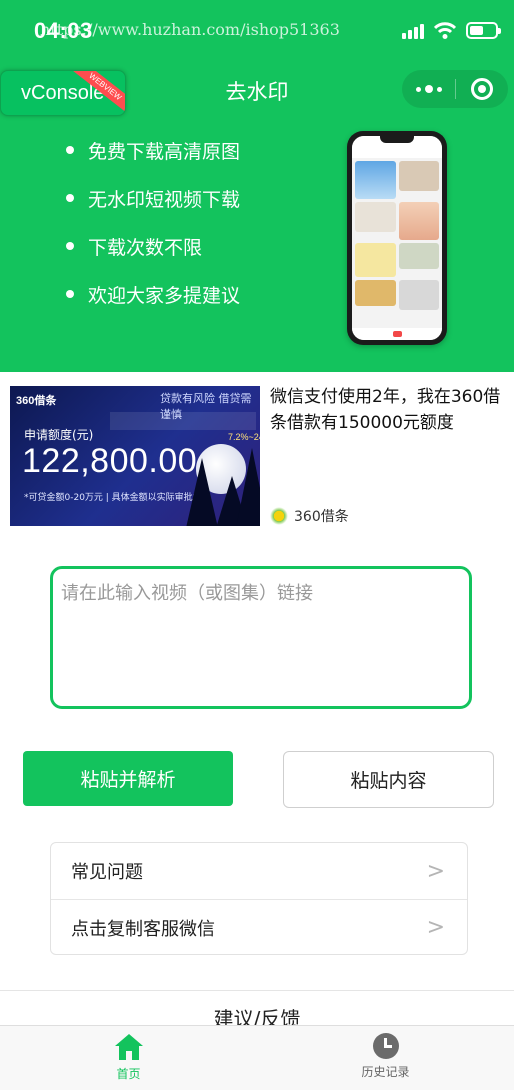  I want to click on more-icon, so click(428, 89).